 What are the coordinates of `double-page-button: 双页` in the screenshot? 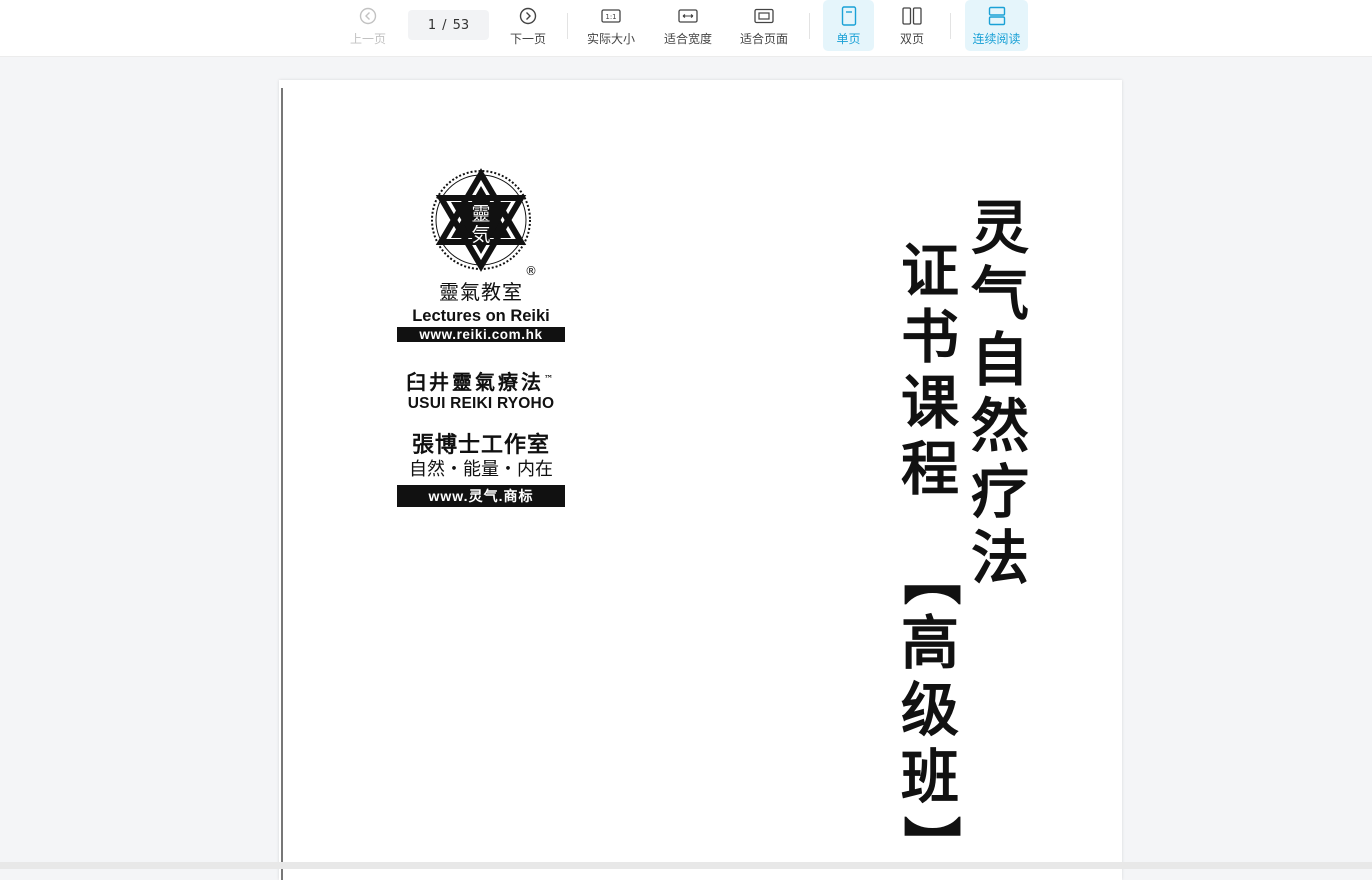 It's located at (912, 25).